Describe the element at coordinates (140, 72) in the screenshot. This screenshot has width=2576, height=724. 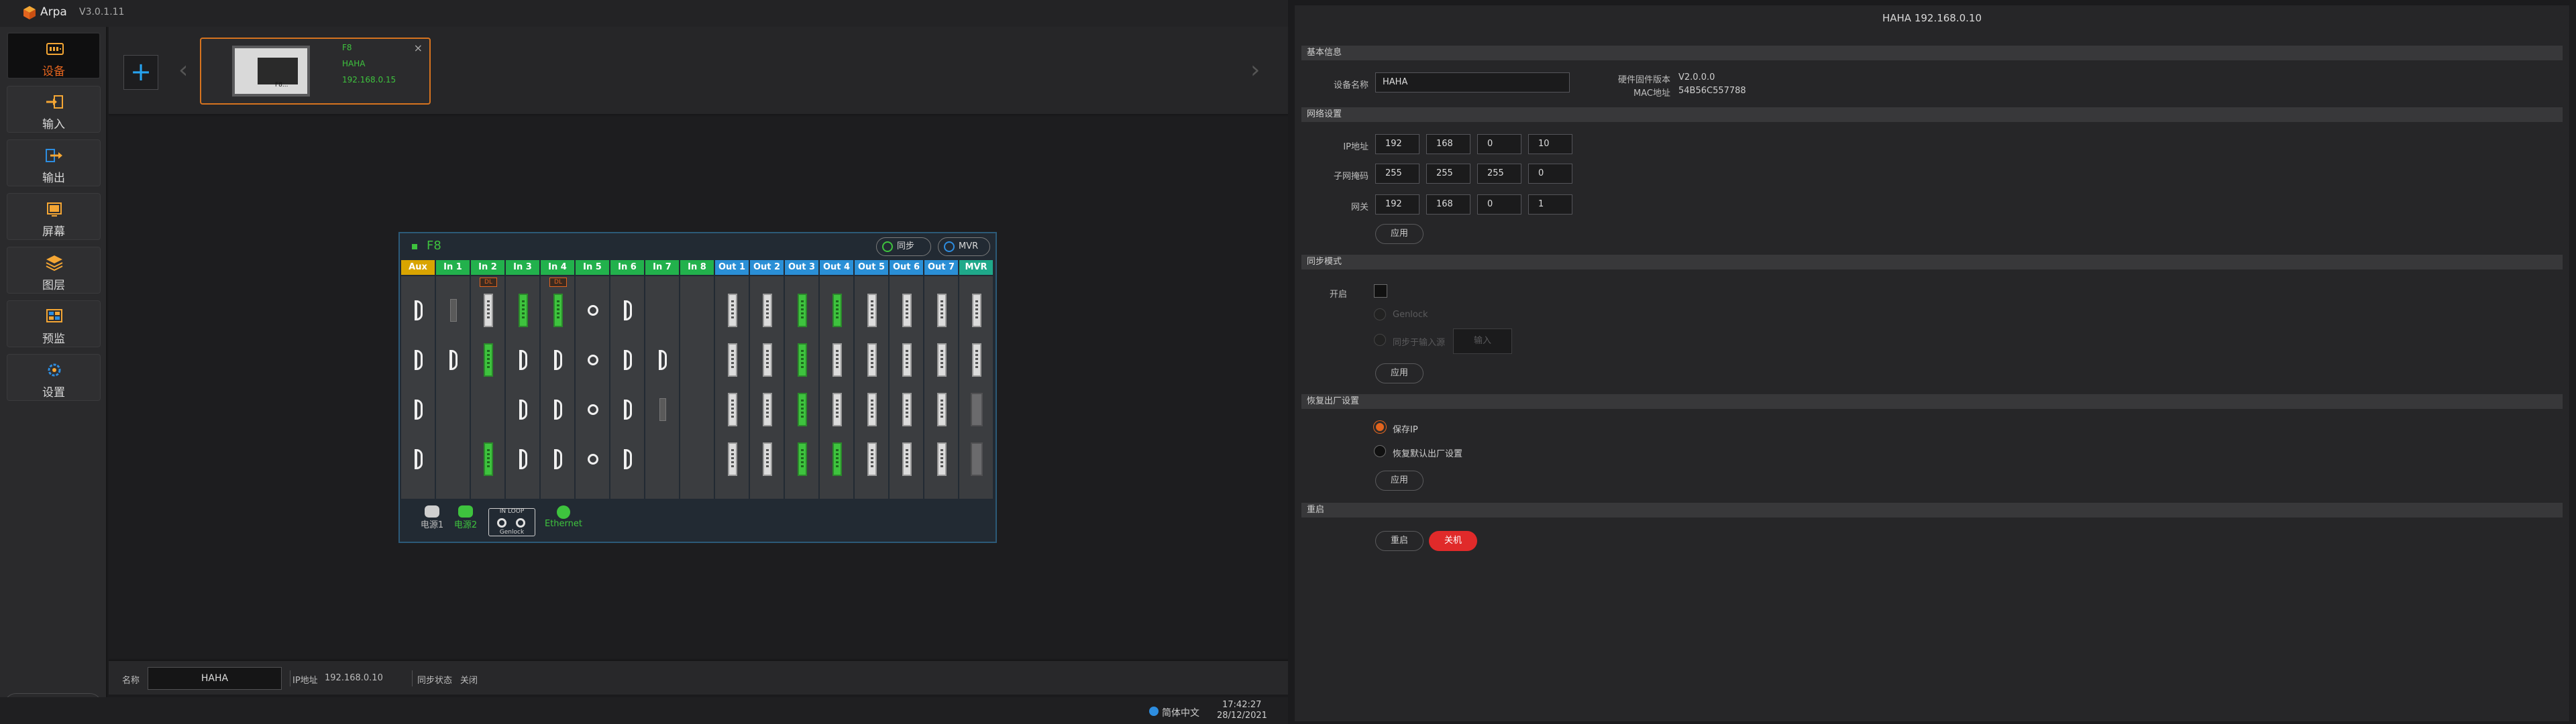
I see `add-device-button: +` at that location.